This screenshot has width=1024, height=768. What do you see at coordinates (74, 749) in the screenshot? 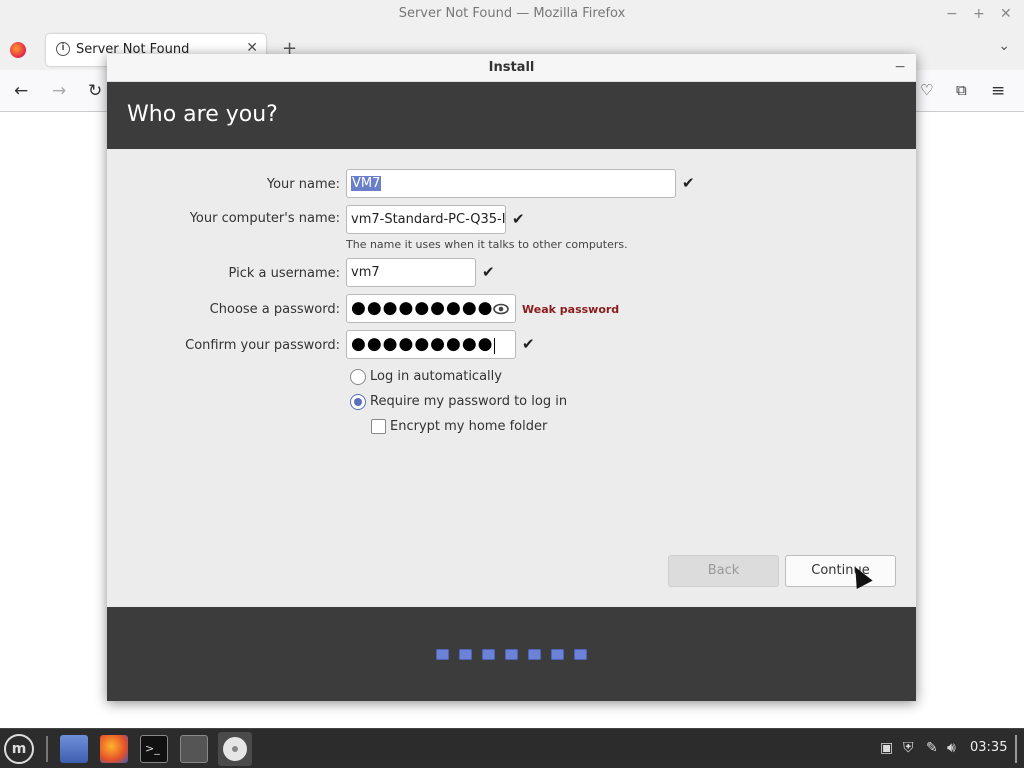
I see `files-icon` at bounding box center [74, 749].